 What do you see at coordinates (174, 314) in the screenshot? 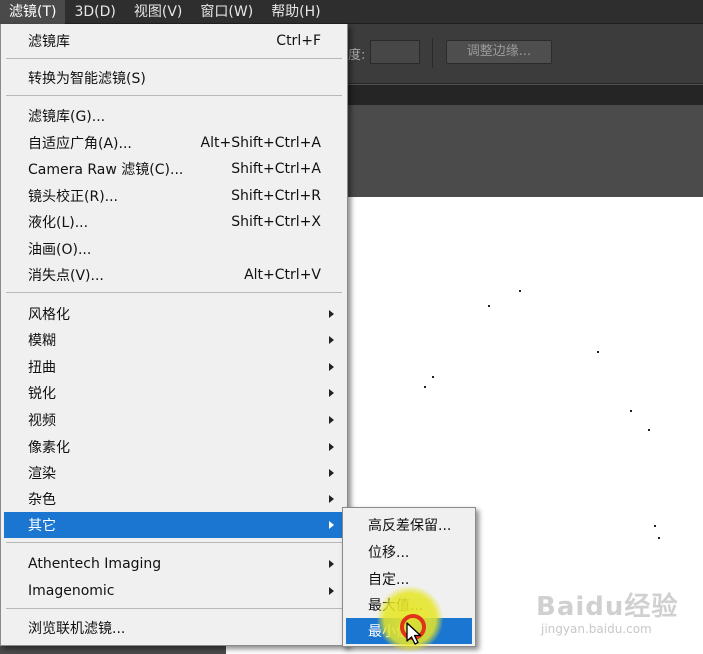
I see `menu-item-stylize: 风格化` at bounding box center [174, 314].